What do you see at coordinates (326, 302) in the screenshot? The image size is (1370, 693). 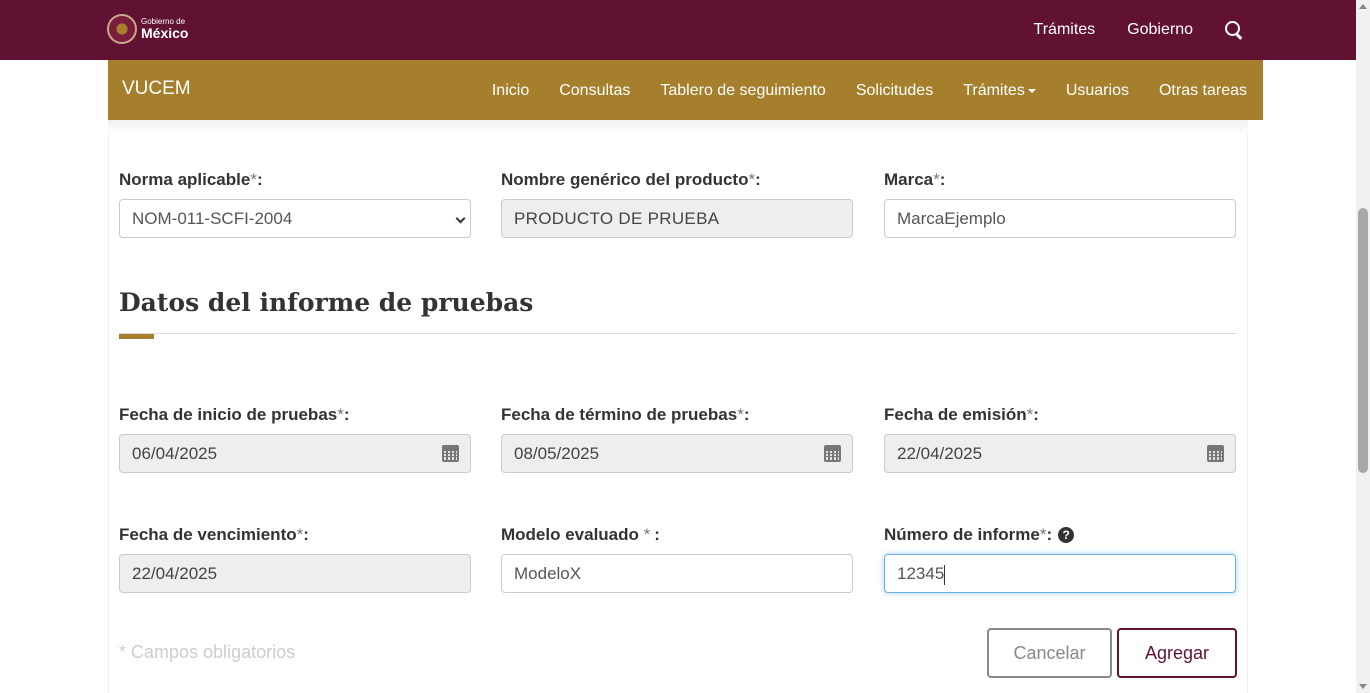 I see `section-title: Datos del informe de pruebas` at bounding box center [326, 302].